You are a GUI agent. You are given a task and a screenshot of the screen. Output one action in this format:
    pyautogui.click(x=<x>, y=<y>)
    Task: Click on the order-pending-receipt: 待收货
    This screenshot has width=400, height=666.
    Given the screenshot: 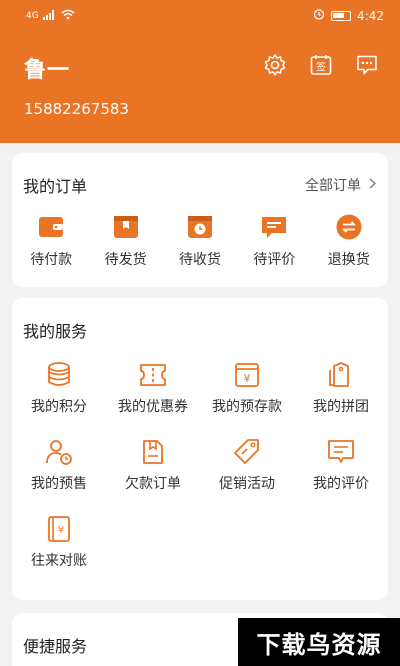 What is the action you would take?
    pyautogui.click(x=200, y=241)
    